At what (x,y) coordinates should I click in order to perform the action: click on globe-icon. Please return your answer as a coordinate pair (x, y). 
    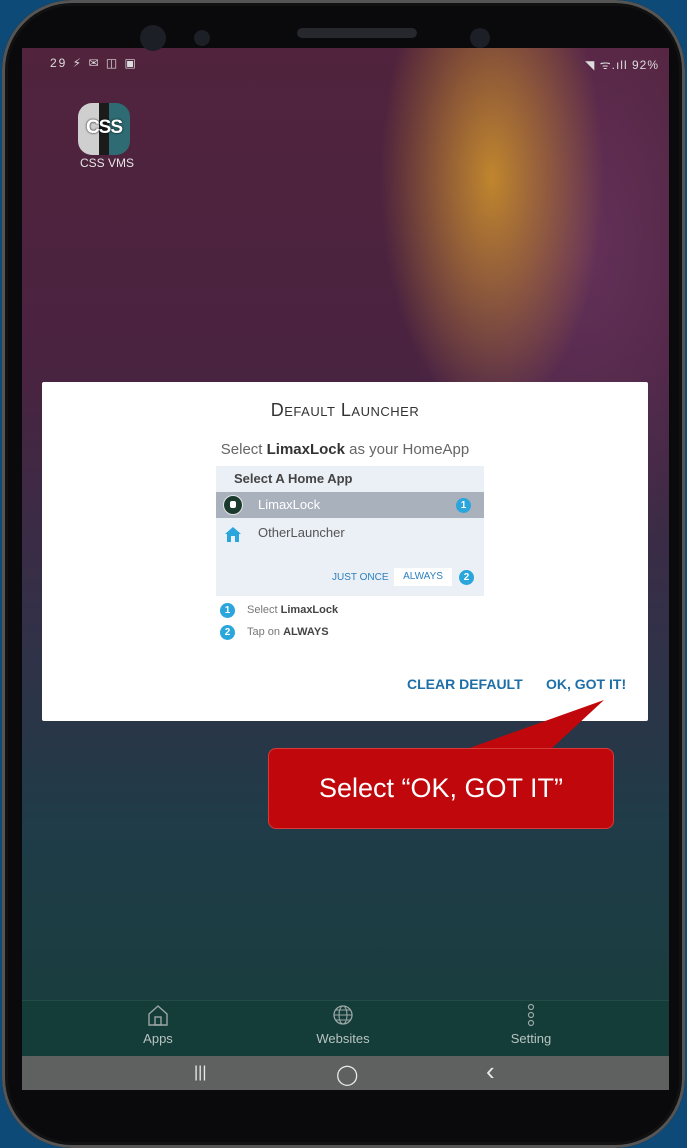
    Looking at the image, I should click on (343, 1015).